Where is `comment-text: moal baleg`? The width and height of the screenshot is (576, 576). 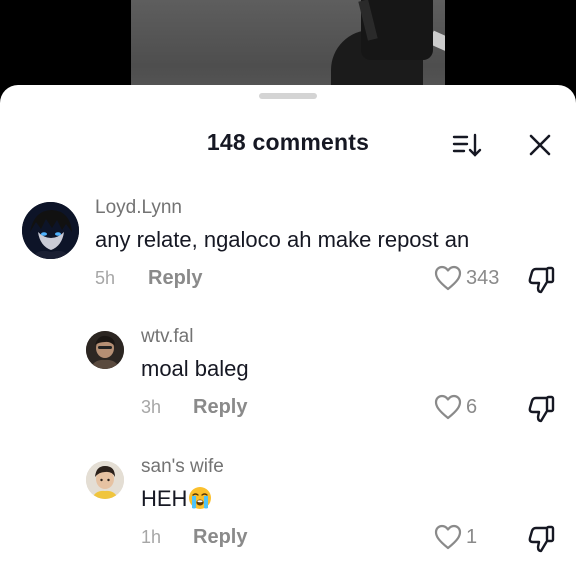 comment-text: moal baleg is located at coordinates (195, 368).